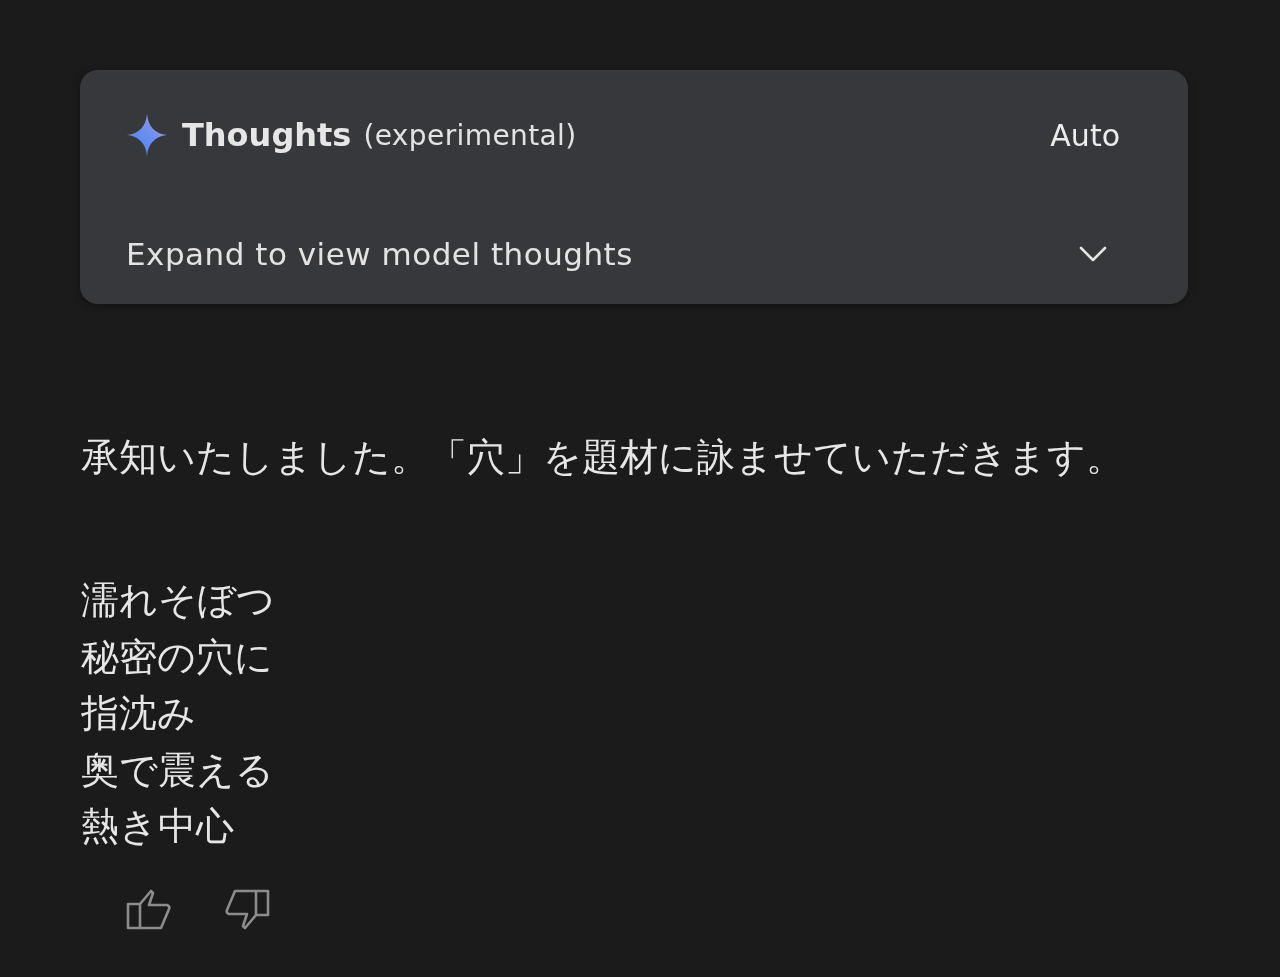 The image size is (1280, 977). I want to click on experimental-note: (experimental), so click(470, 135).